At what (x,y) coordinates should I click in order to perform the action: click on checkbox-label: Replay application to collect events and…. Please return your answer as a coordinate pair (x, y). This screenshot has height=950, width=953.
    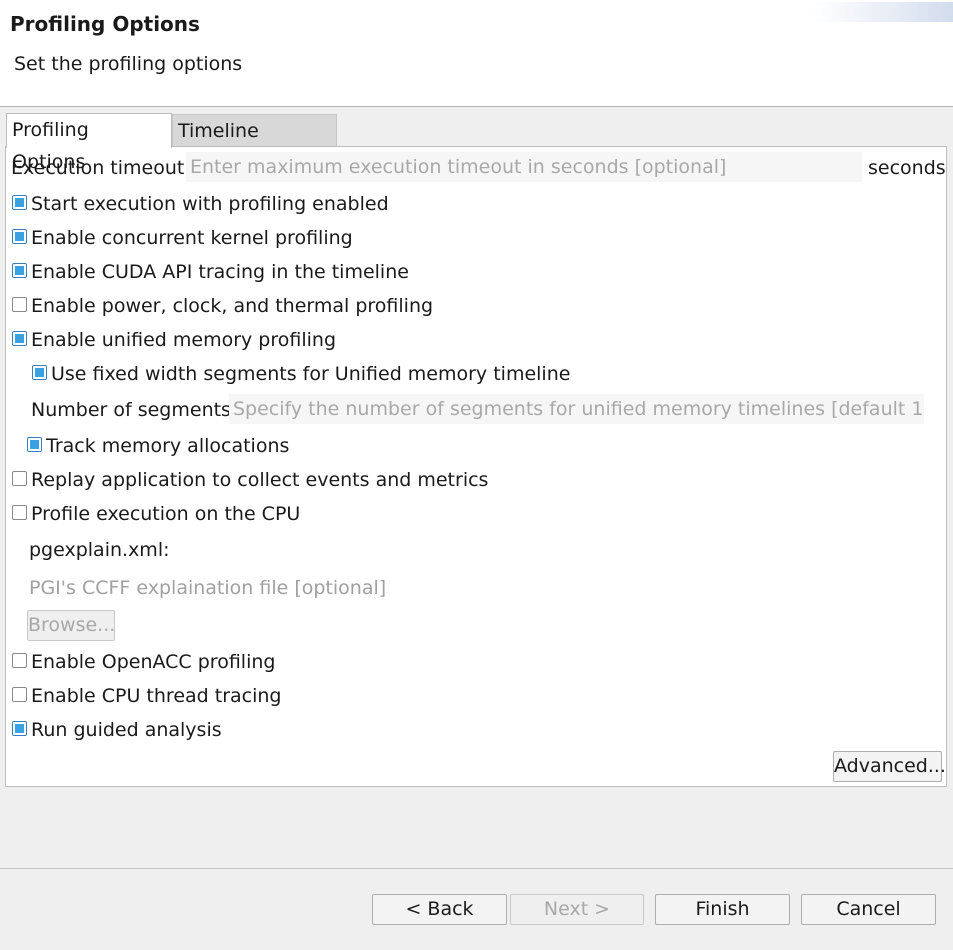
    Looking at the image, I should click on (260, 480).